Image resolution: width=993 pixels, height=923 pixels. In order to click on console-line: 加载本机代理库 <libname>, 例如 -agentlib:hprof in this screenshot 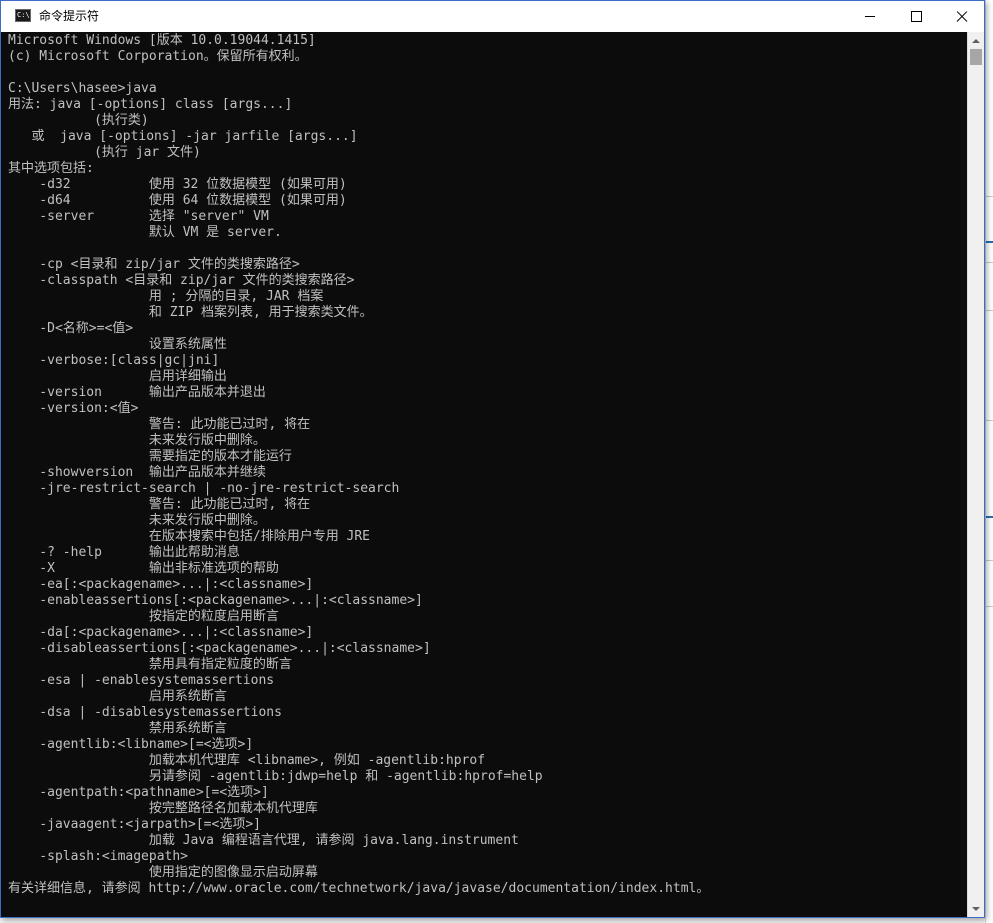, I will do `click(247, 760)`.